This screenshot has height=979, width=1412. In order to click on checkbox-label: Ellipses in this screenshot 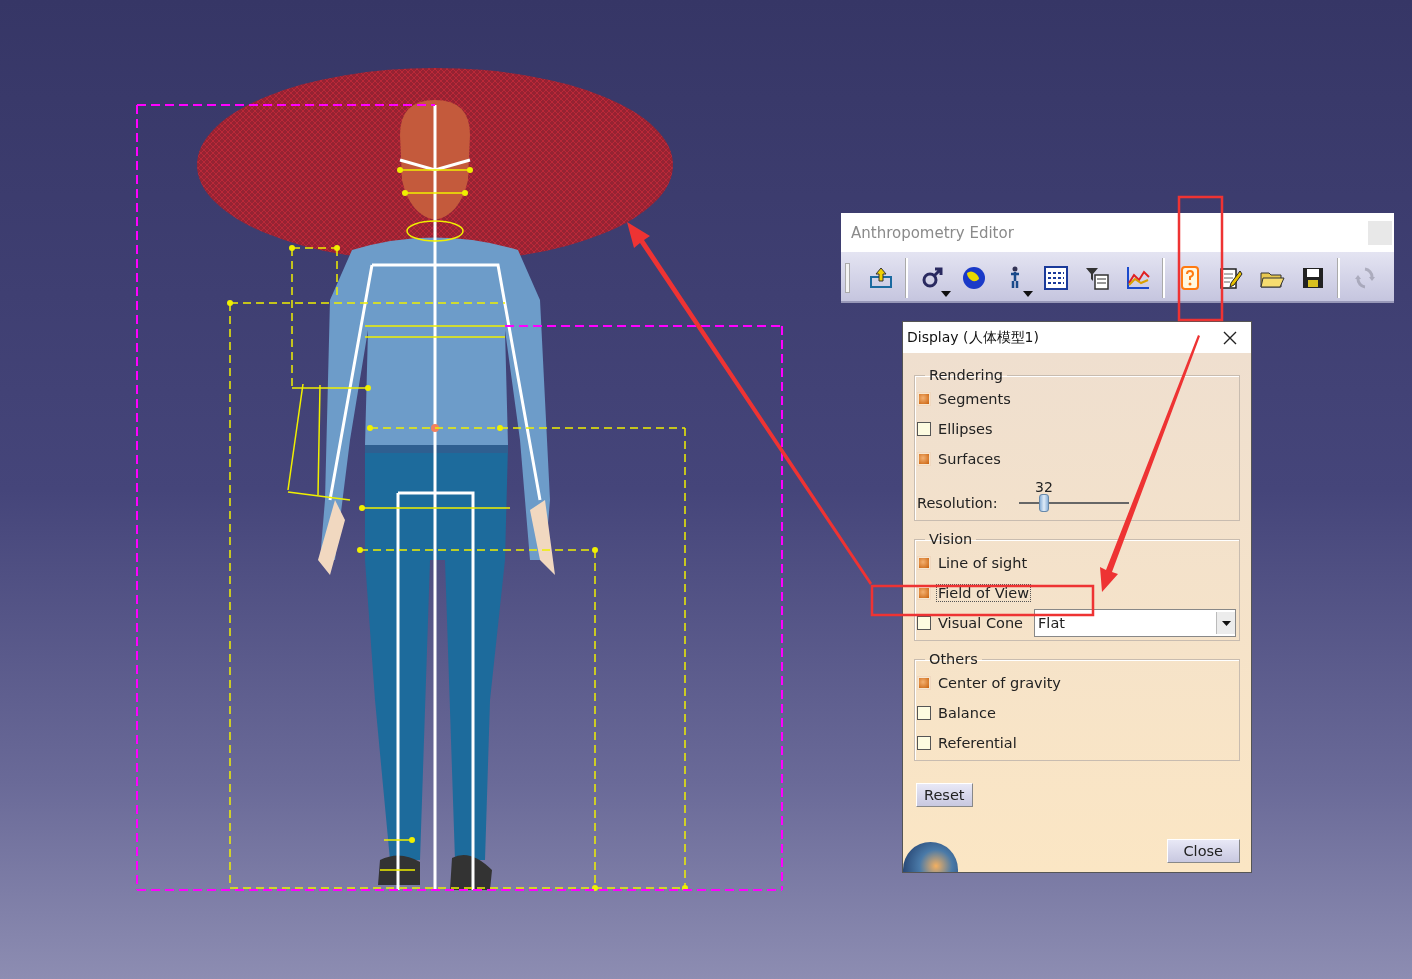, I will do `click(965, 429)`.